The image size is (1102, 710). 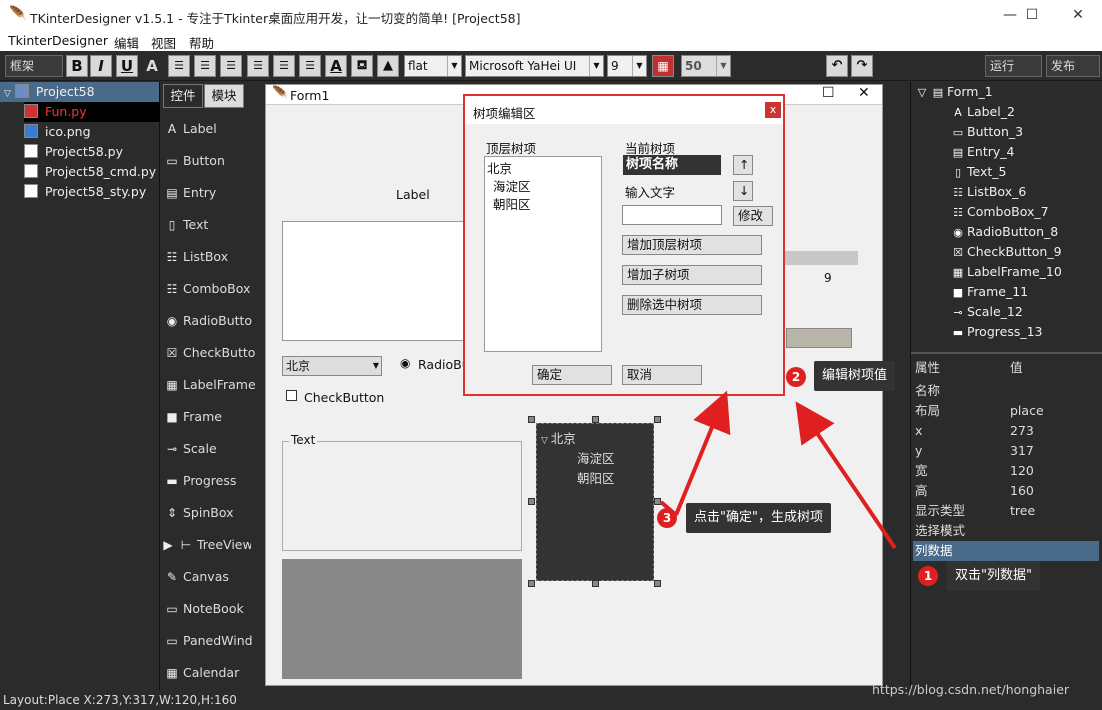 I want to click on step-badge: 3, so click(x=667, y=518).